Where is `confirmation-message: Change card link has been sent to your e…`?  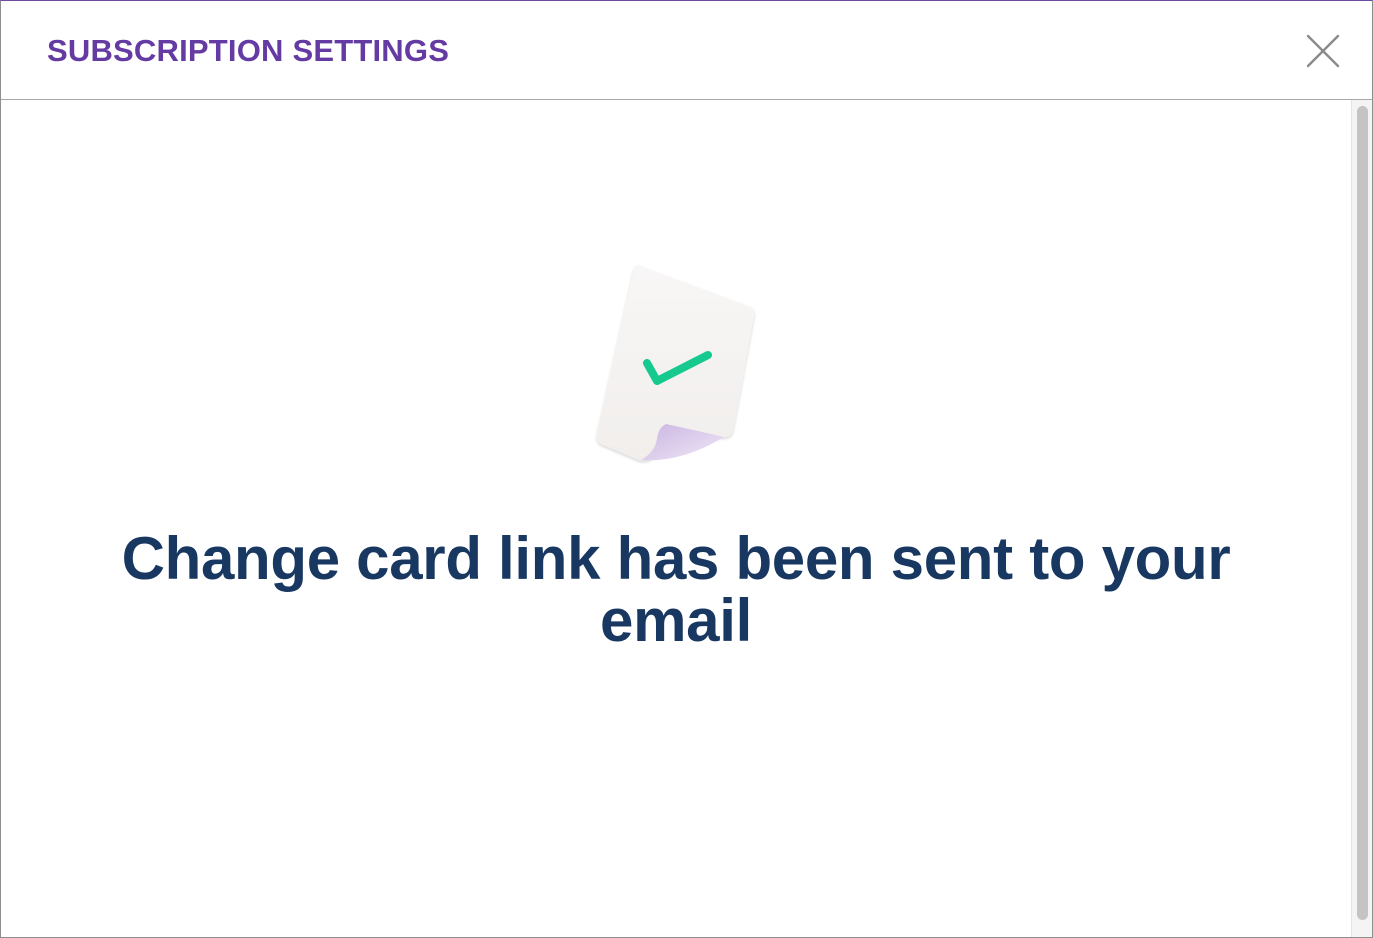 confirmation-message: Change card link has been sent to your e… is located at coordinates (676, 589).